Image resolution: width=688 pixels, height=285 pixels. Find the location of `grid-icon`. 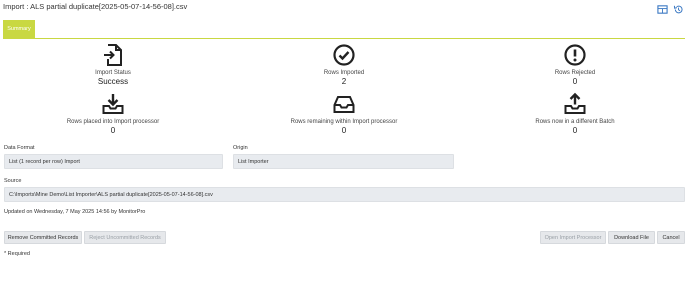

grid-icon is located at coordinates (662, 9).